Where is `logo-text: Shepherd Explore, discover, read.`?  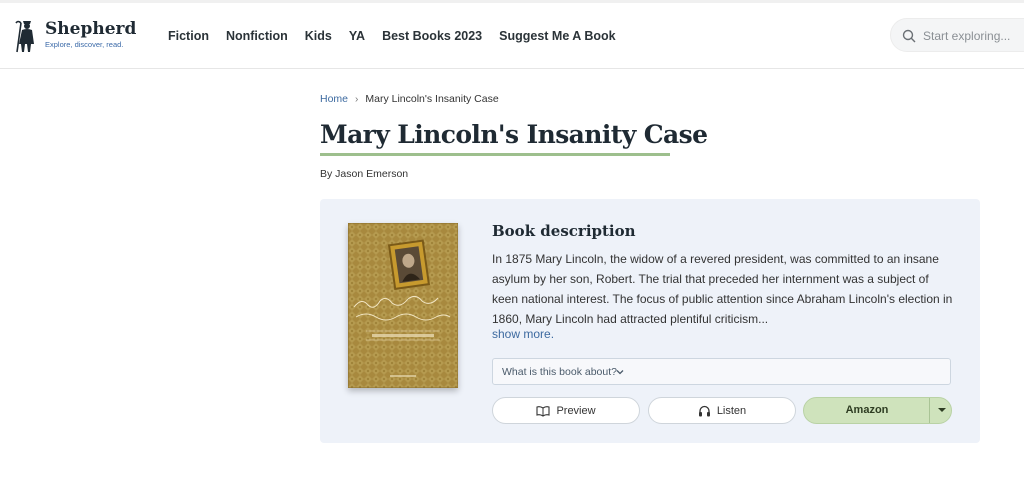
logo-text: Shepherd Explore, discover, read. is located at coordinates (90, 33).